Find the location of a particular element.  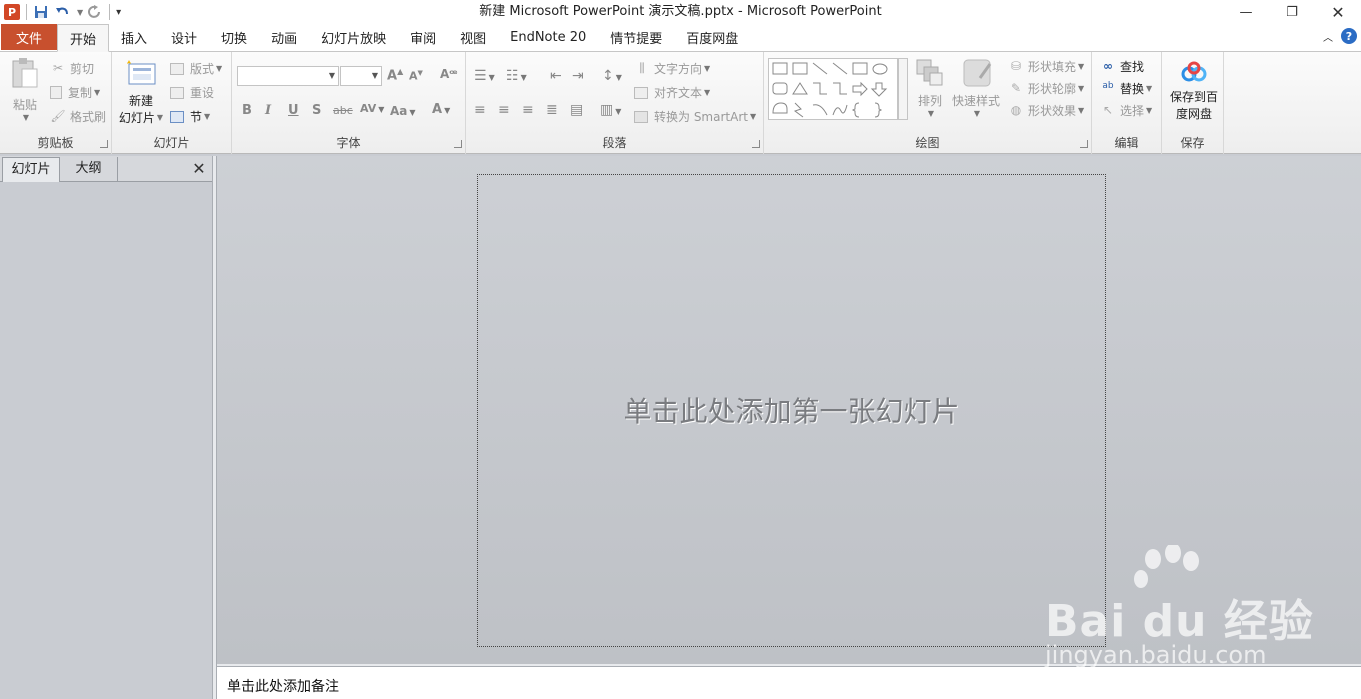

window-controls: — ❐ ✕ is located at coordinates (1292, 12).